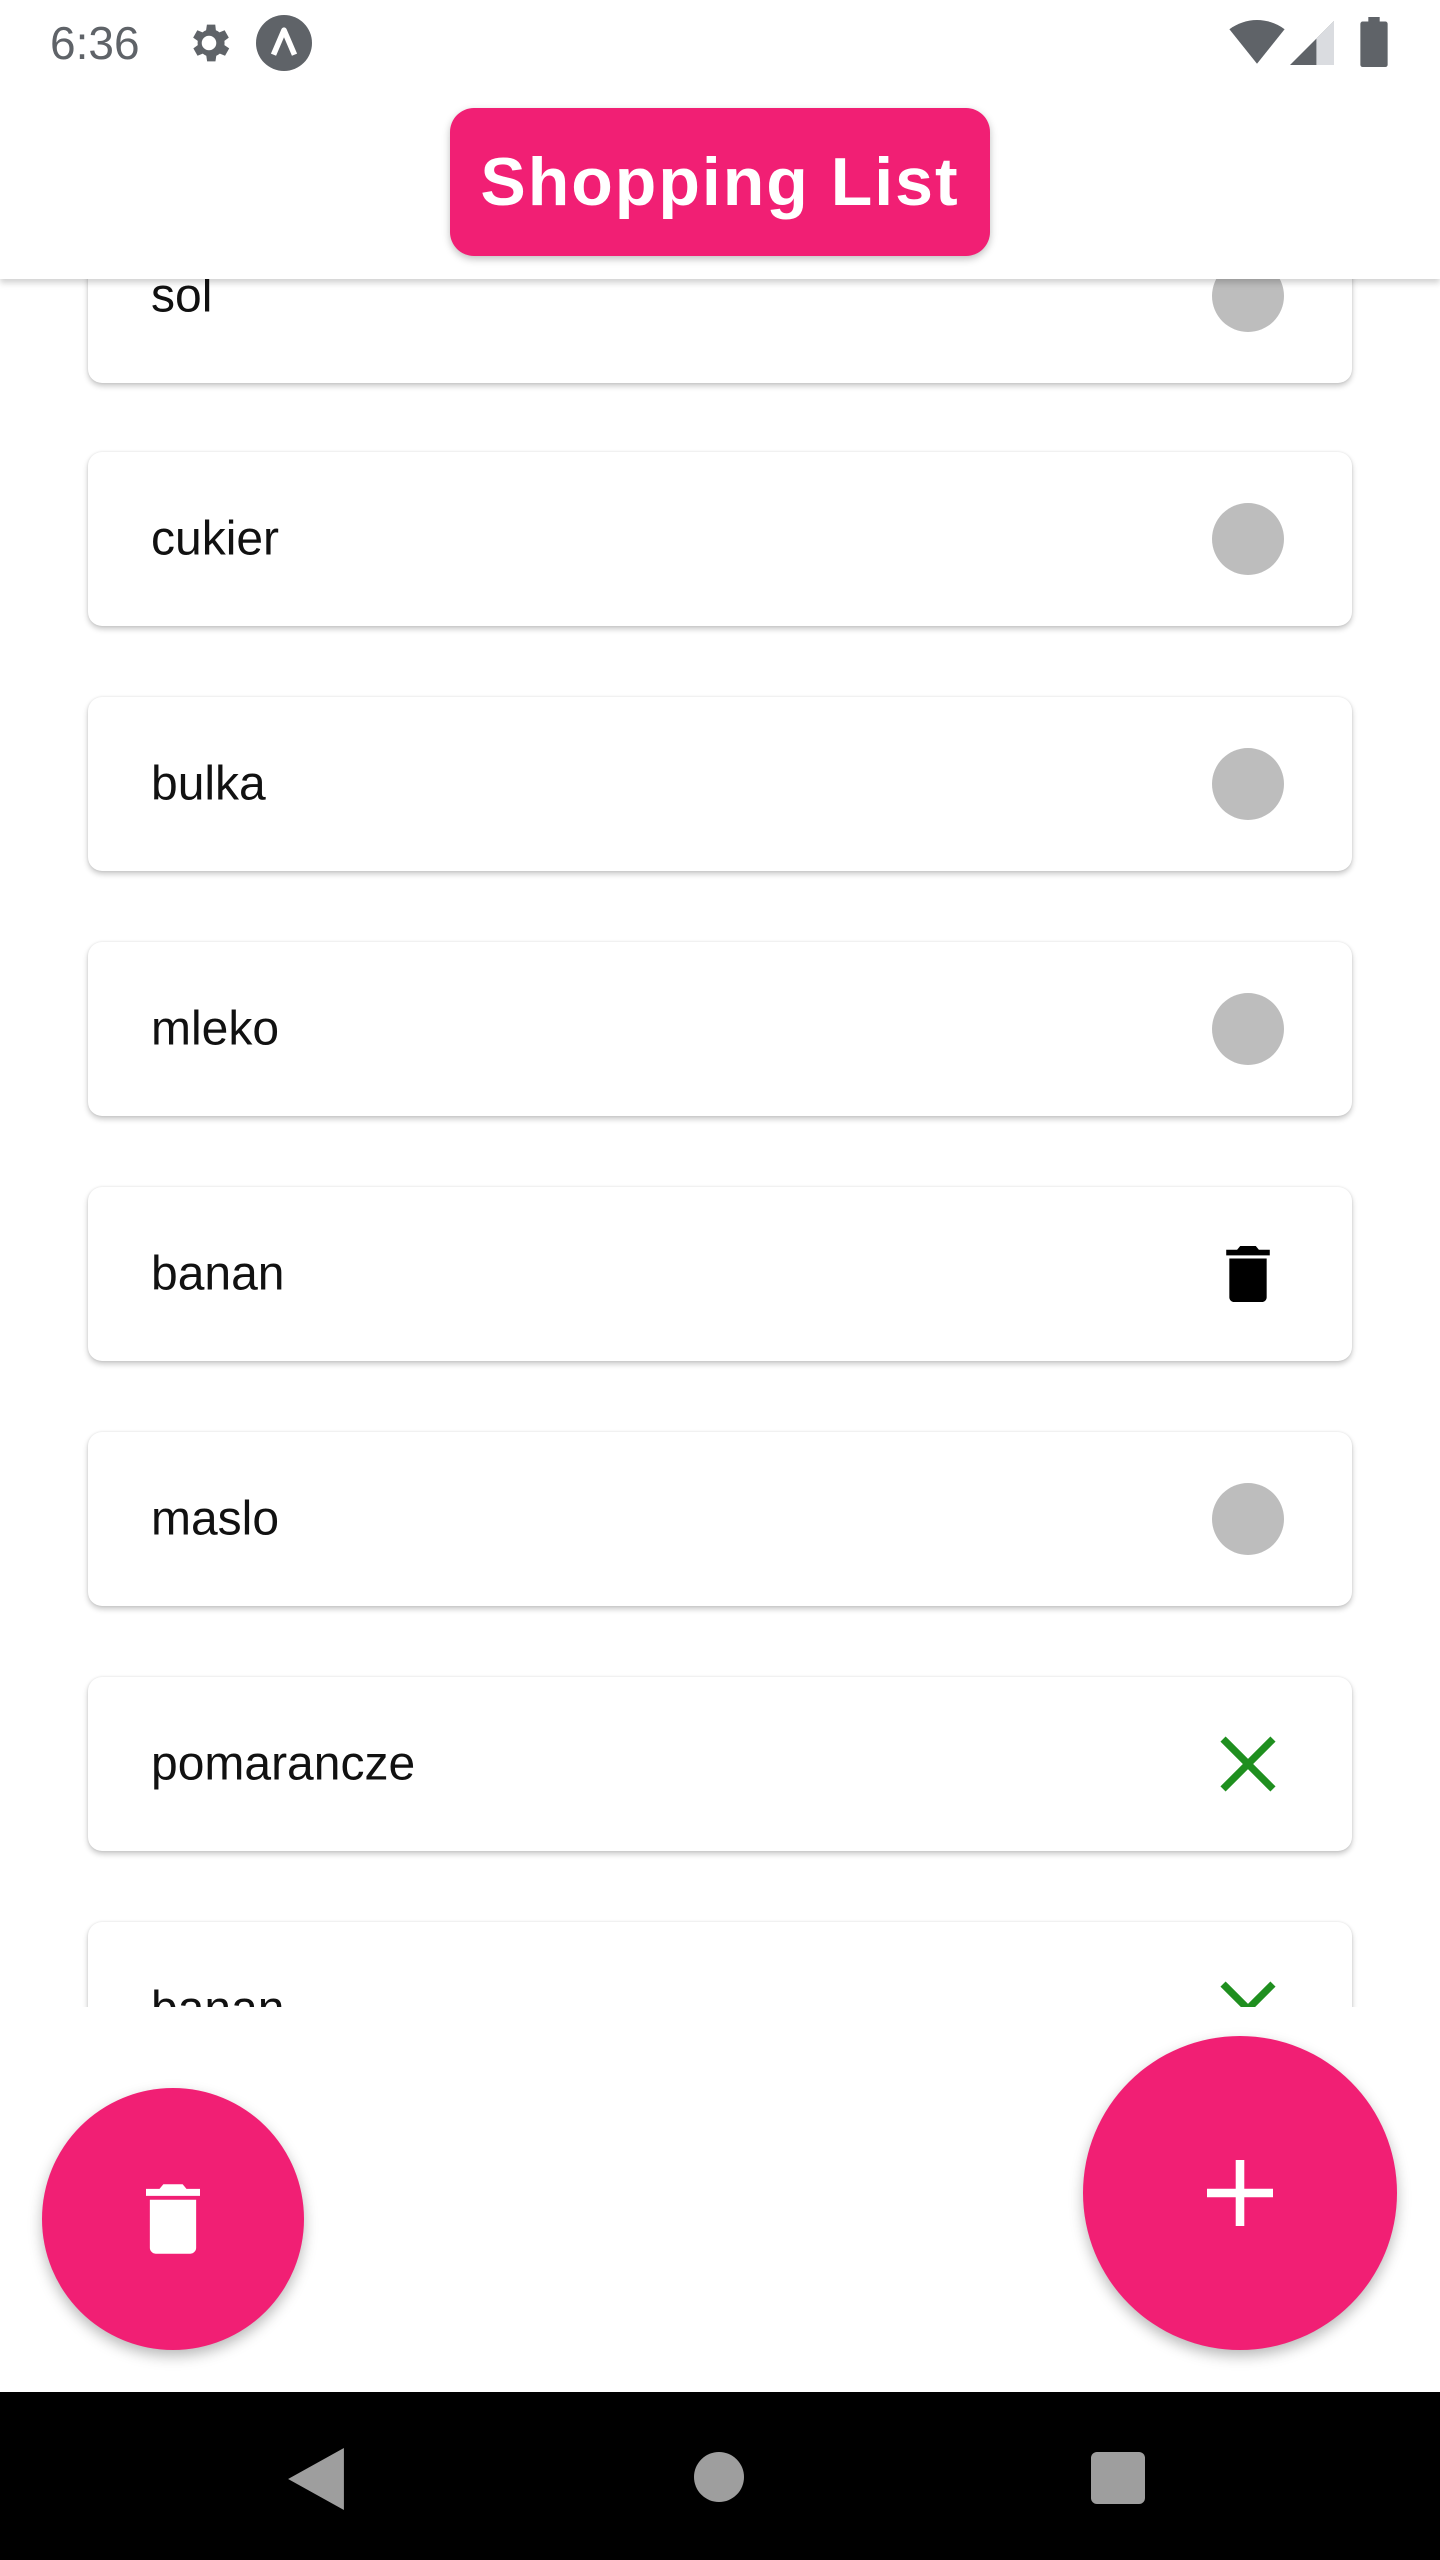  I want to click on item-label: sol, so click(182, 301).